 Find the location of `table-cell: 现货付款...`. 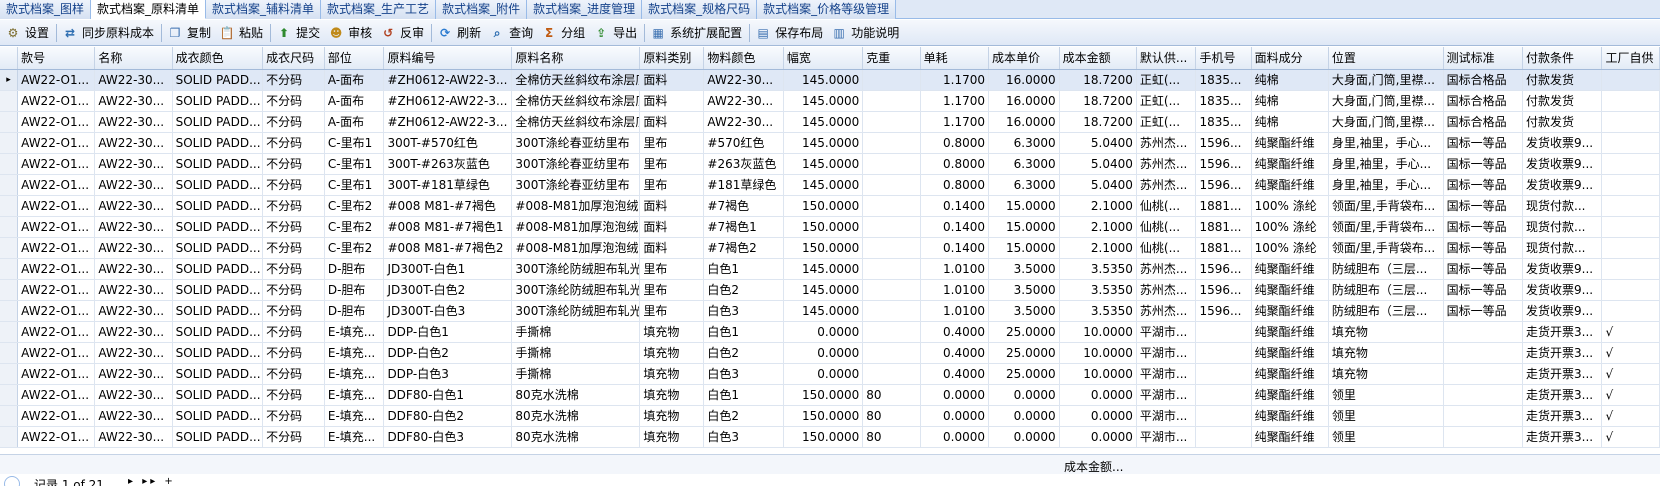

table-cell: 现货付款... is located at coordinates (1562, 206).